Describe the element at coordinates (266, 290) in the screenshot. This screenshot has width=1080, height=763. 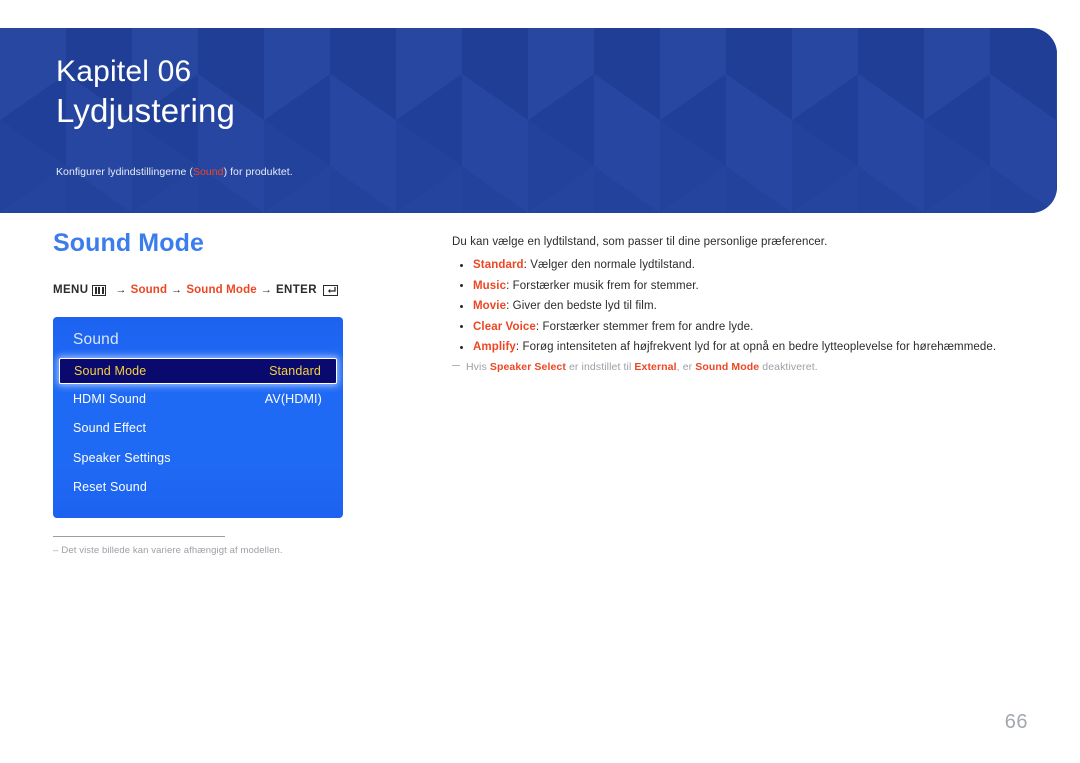
I see `menu-path-arrow-3: →` at that location.